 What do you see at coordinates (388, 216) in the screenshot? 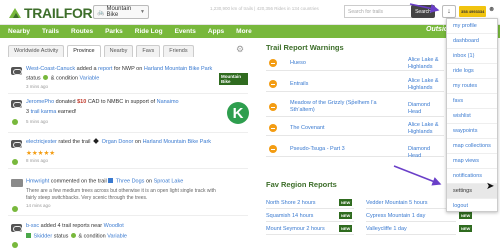
I see `fav-region-link: Cypress Mountain` at bounding box center [388, 216].